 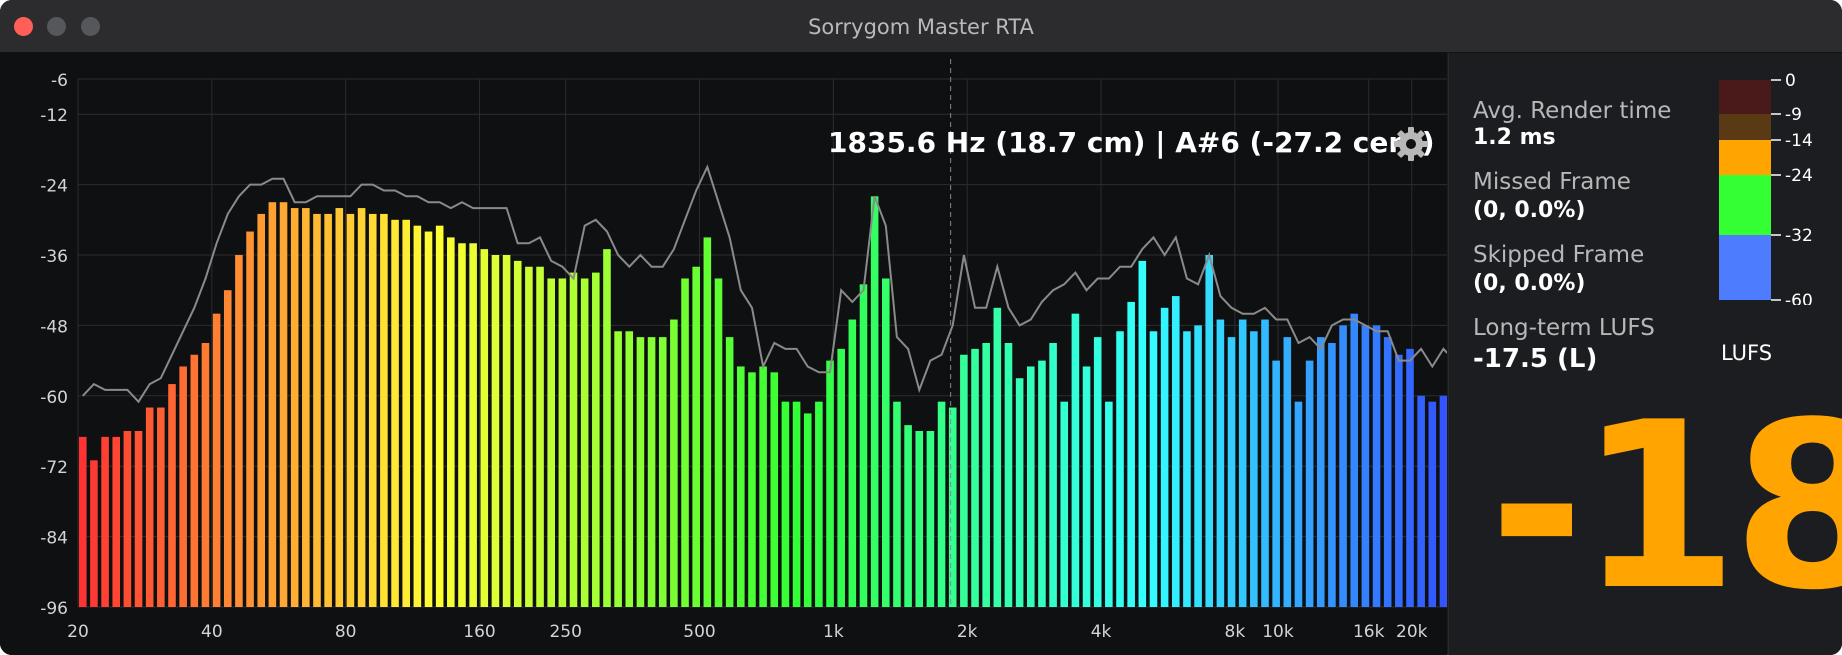 What do you see at coordinates (1799, 236) in the screenshot?
I see `lufs-tick-label: -32` at bounding box center [1799, 236].